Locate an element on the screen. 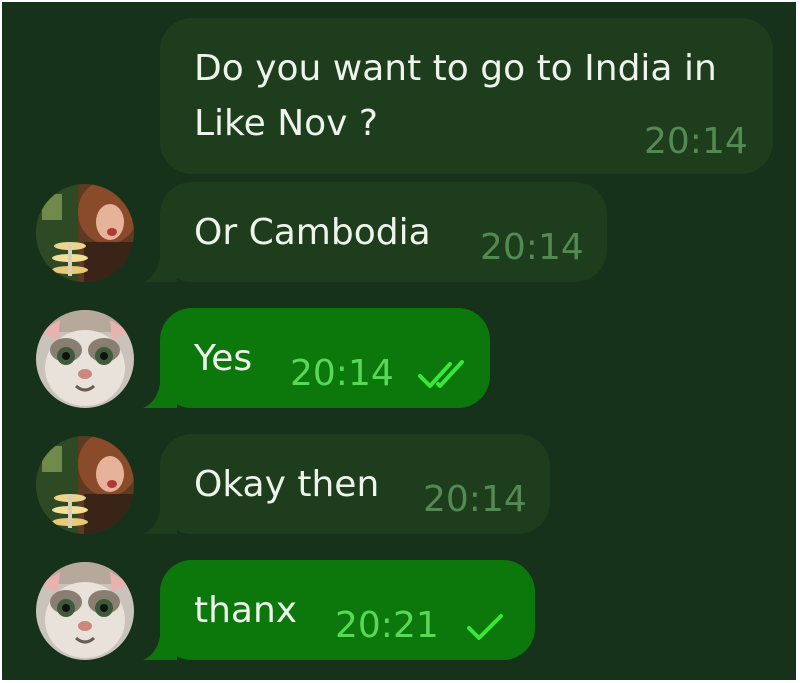 The height and width of the screenshot is (683, 800). message-text: Like Nov ? is located at coordinates (286, 123).